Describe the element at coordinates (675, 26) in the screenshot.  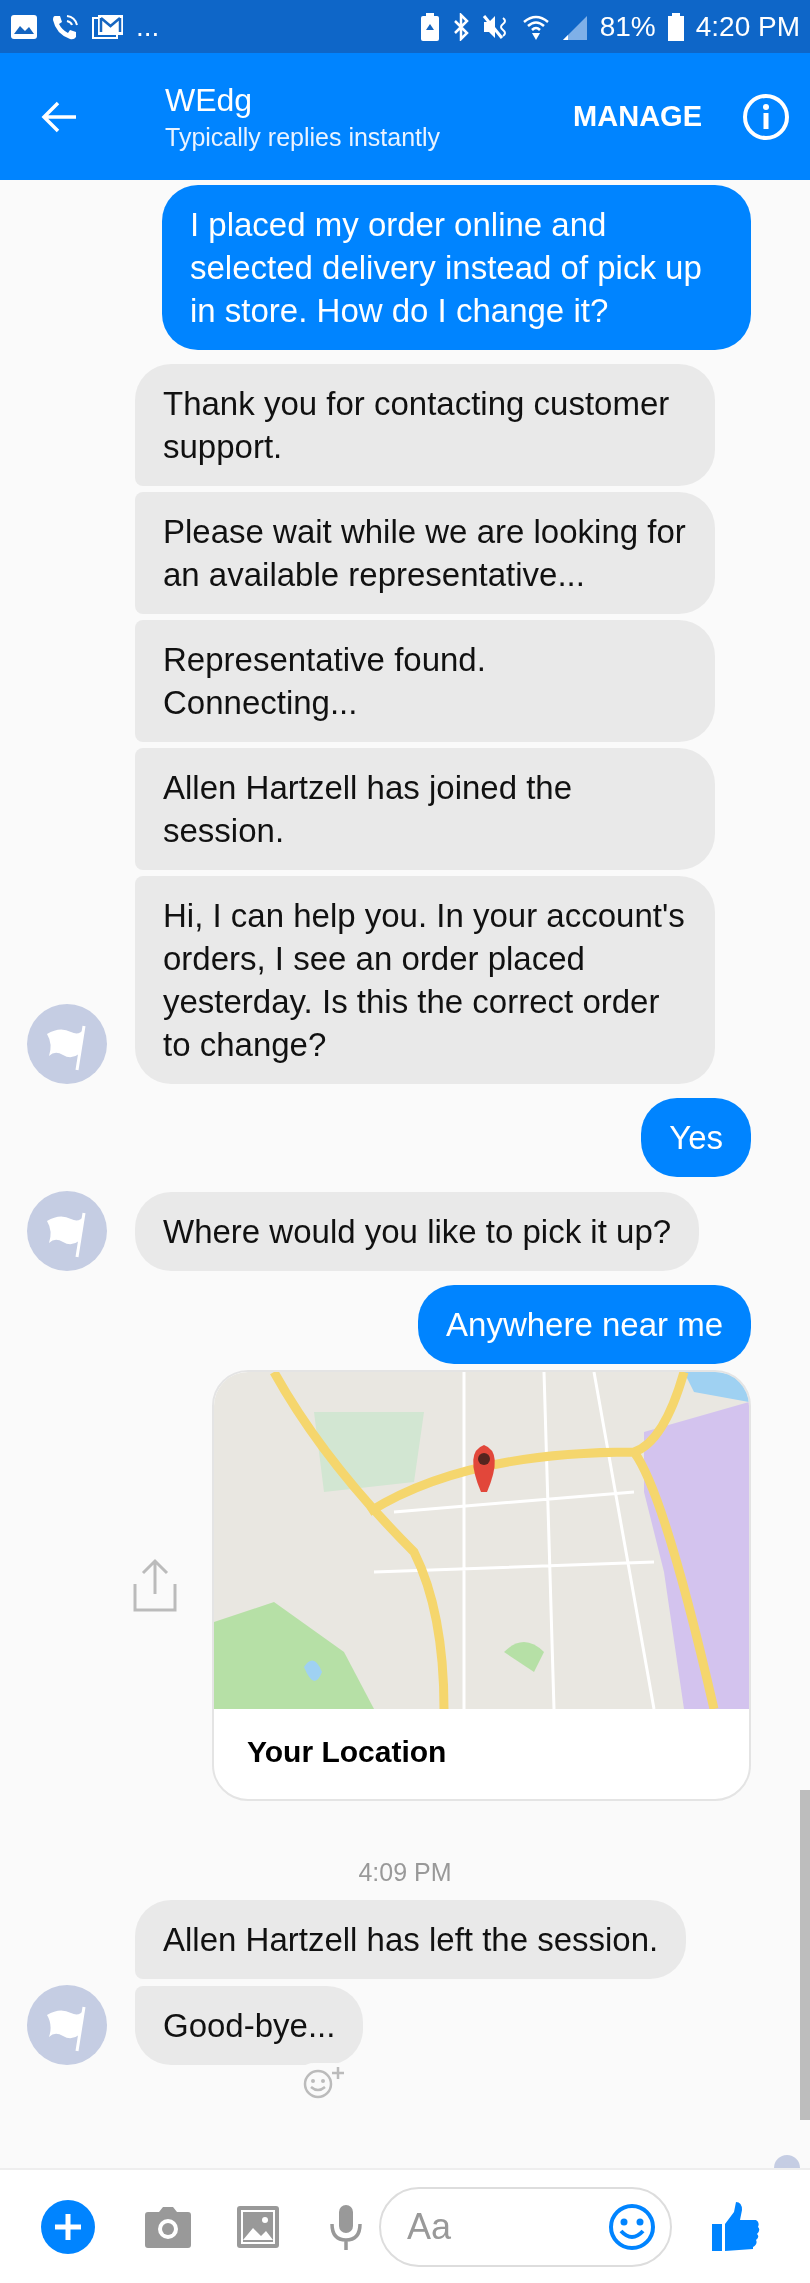
I see `battery-icon` at that location.